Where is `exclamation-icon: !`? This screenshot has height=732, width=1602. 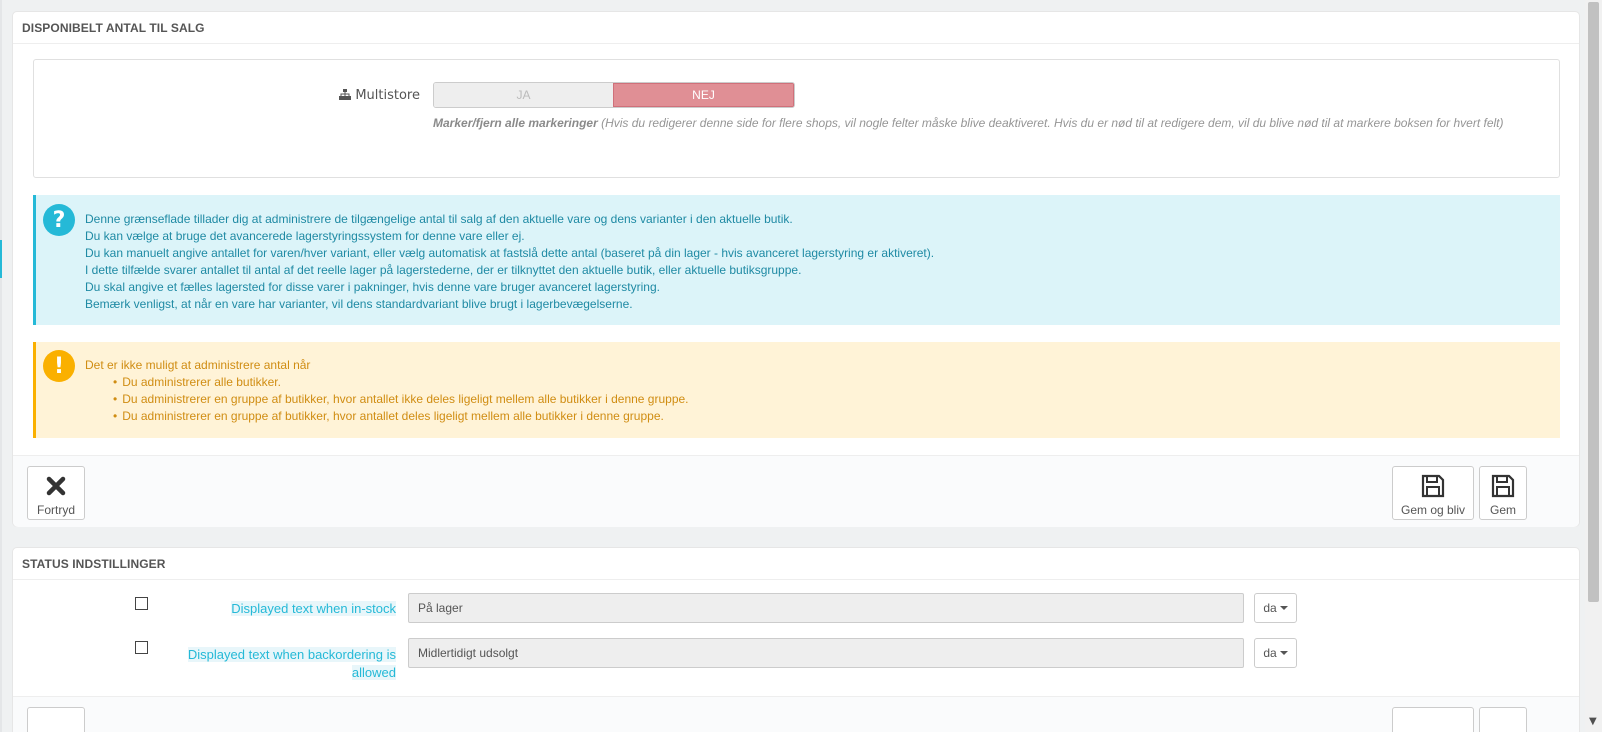 exclamation-icon: ! is located at coordinates (59, 366).